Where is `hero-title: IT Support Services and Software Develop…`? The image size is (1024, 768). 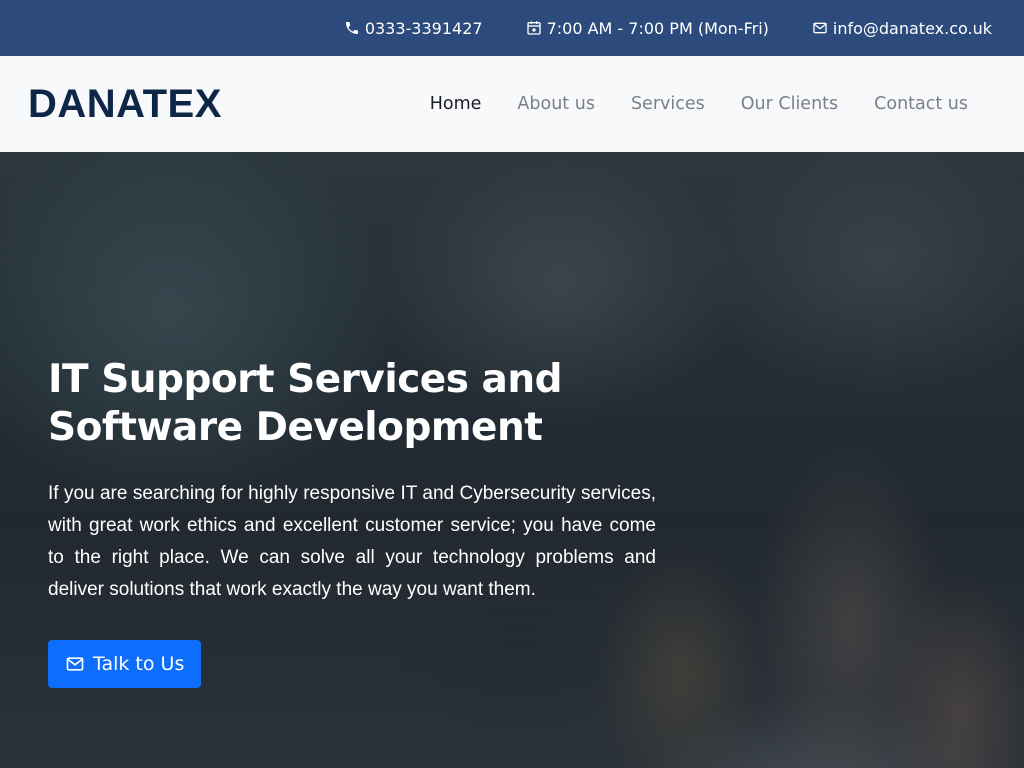 hero-title: IT Support Services and Software Develop… is located at coordinates (352, 404).